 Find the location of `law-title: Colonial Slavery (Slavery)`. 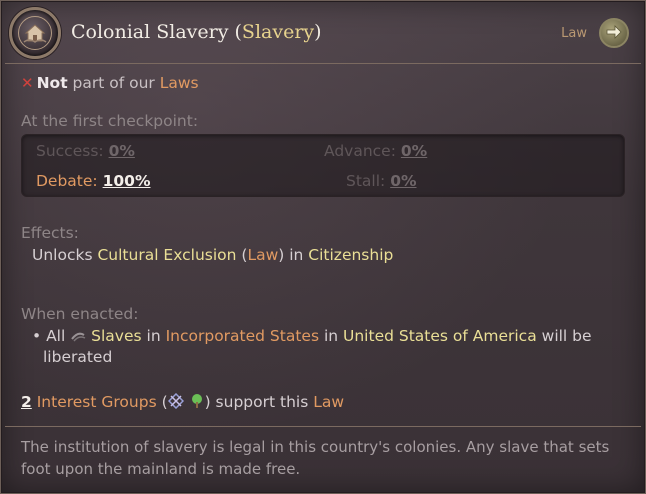

law-title: Colonial Slavery (Slavery) is located at coordinates (196, 32).